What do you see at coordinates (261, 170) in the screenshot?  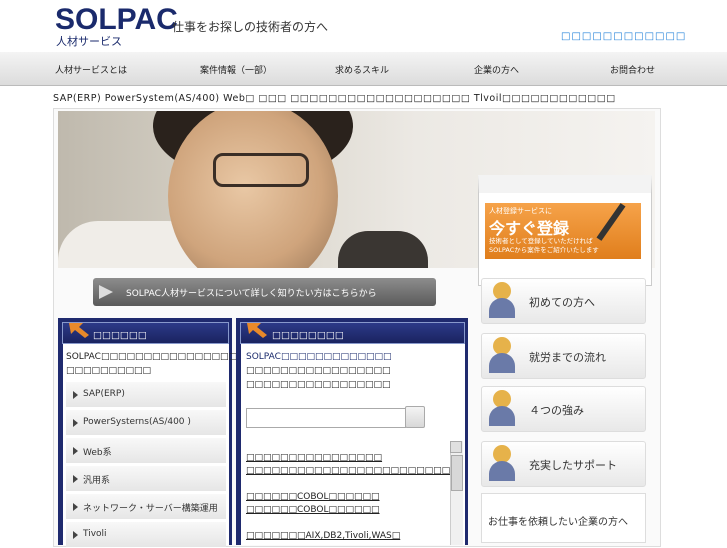 I see `hero-glasses` at bounding box center [261, 170].